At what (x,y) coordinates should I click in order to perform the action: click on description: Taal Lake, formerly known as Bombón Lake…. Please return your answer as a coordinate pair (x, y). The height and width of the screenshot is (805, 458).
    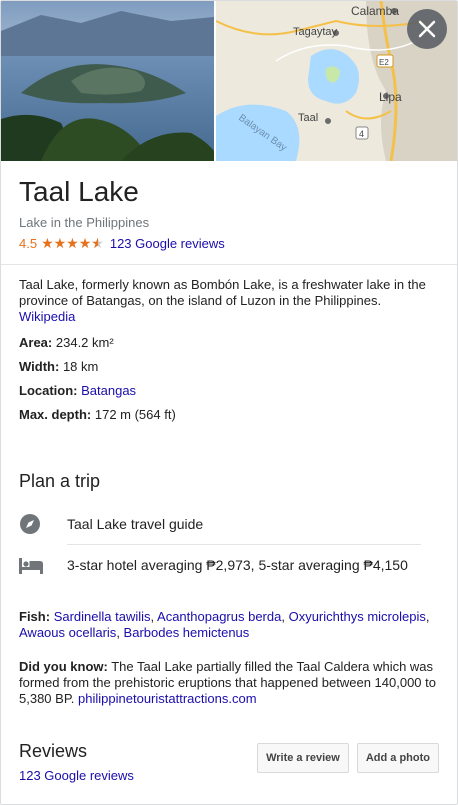
    Looking at the image, I should click on (229, 295).